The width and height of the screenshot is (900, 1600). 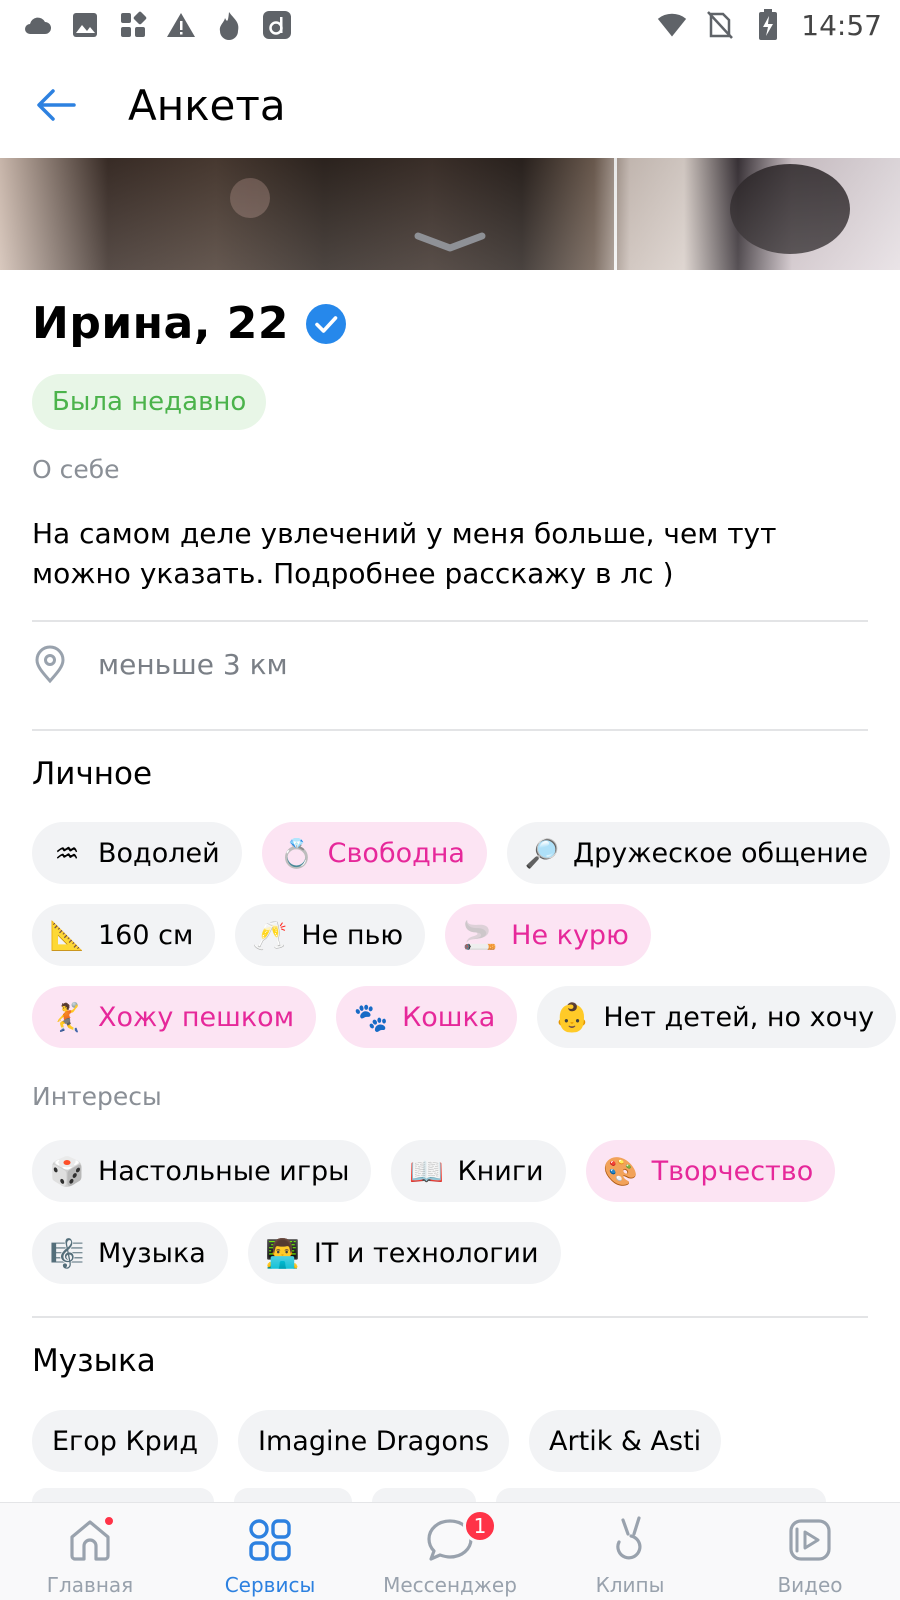 I want to click on notification-dot, so click(x=109, y=1521).